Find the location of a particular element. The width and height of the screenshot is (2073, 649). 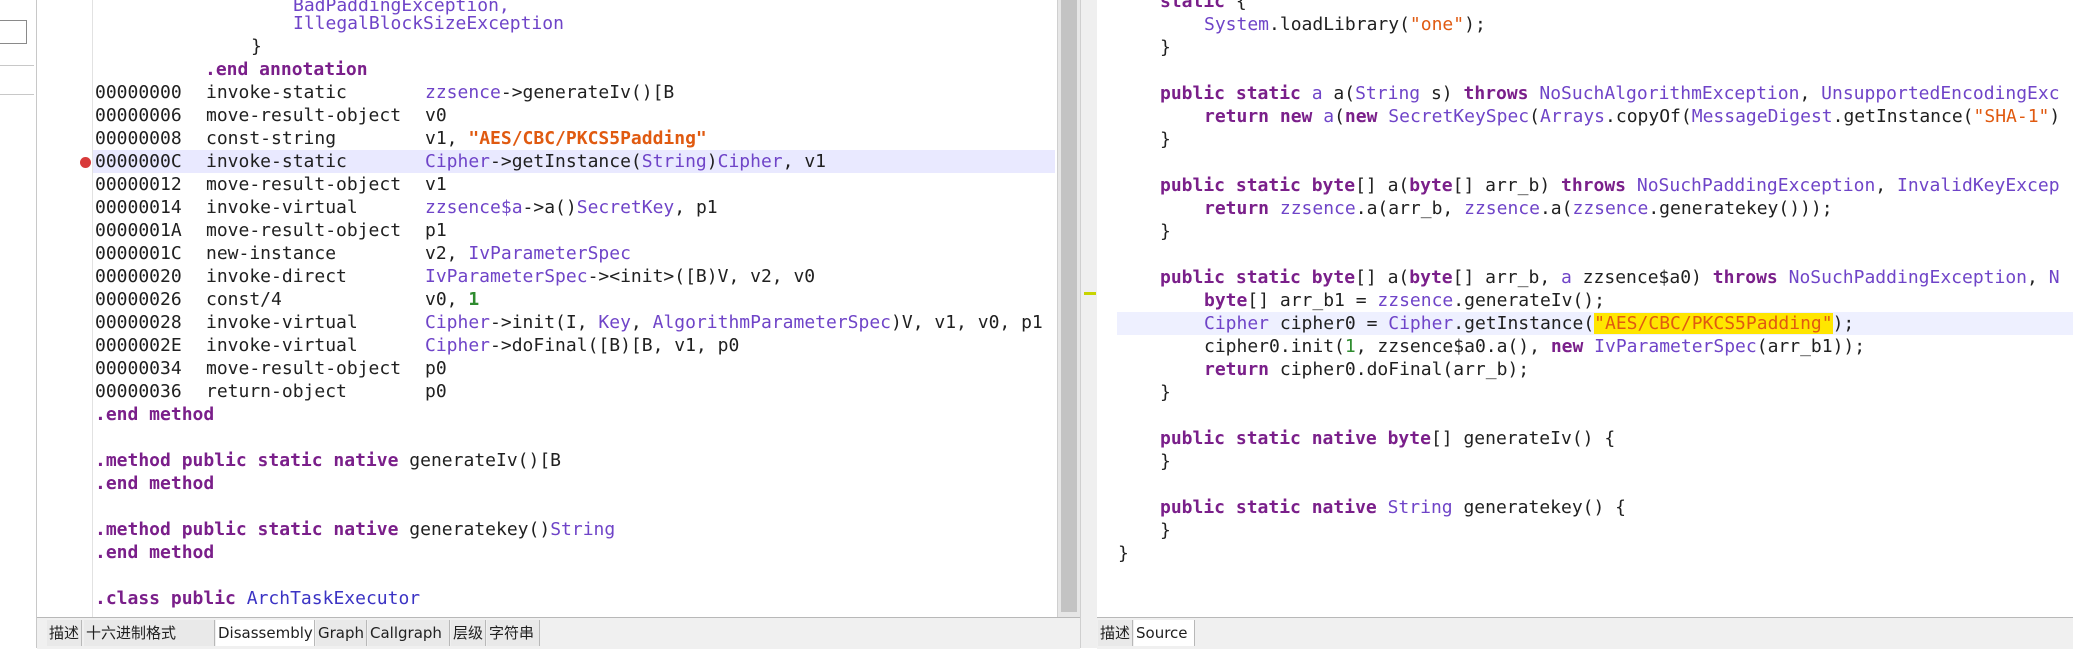

code-line: .end annotation is located at coordinates (286, 69).